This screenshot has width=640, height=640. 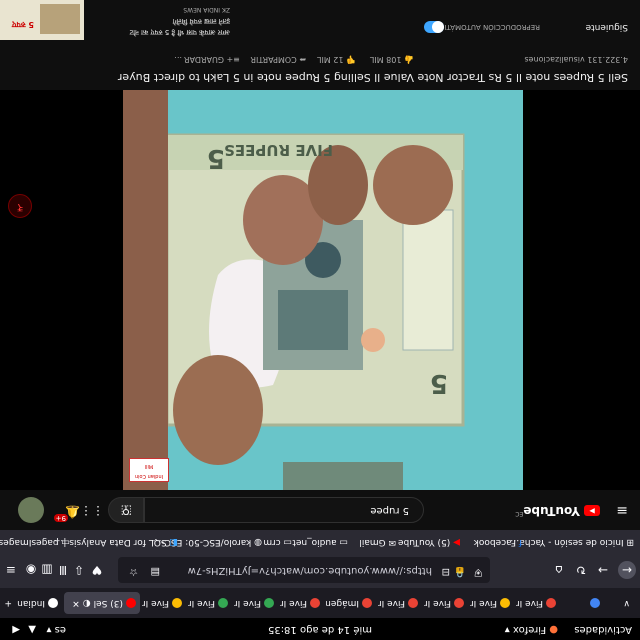 What do you see at coordinates (278, 59) in the screenshot?
I see `share-button: ➦ COMPARTIR` at bounding box center [278, 59].